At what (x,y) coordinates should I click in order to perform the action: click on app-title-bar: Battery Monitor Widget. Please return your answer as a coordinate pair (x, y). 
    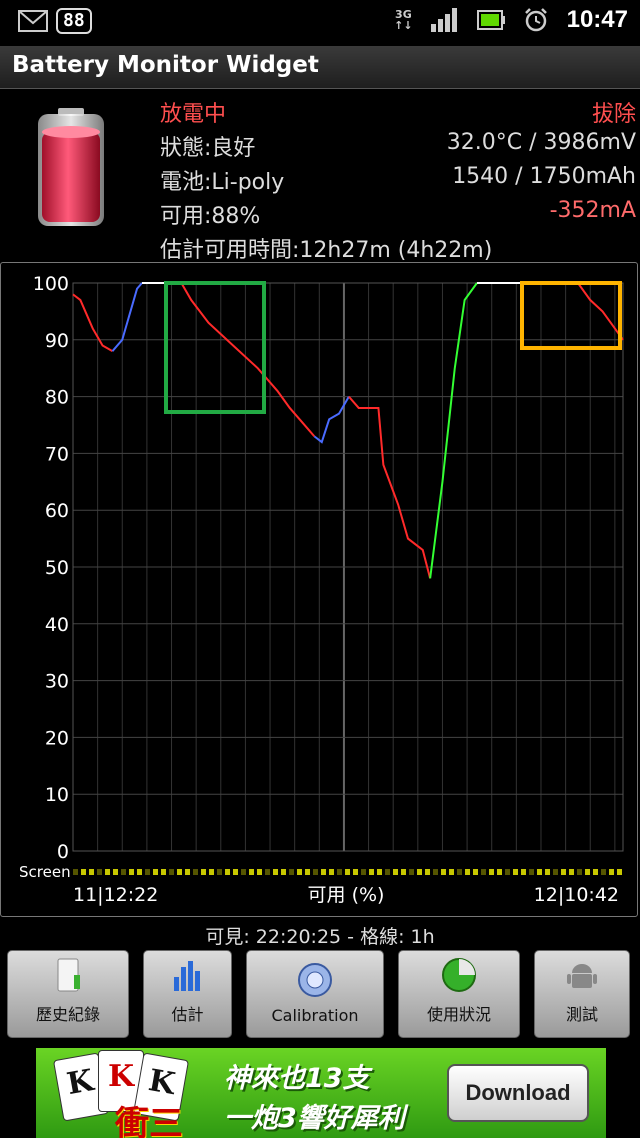
    Looking at the image, I should click on (320, 67).